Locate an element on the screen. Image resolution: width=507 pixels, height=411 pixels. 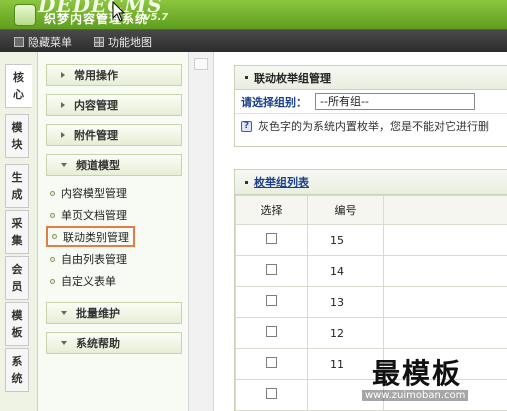
list-title-link: 枚举组列表 is located at coordinates (281, 182).